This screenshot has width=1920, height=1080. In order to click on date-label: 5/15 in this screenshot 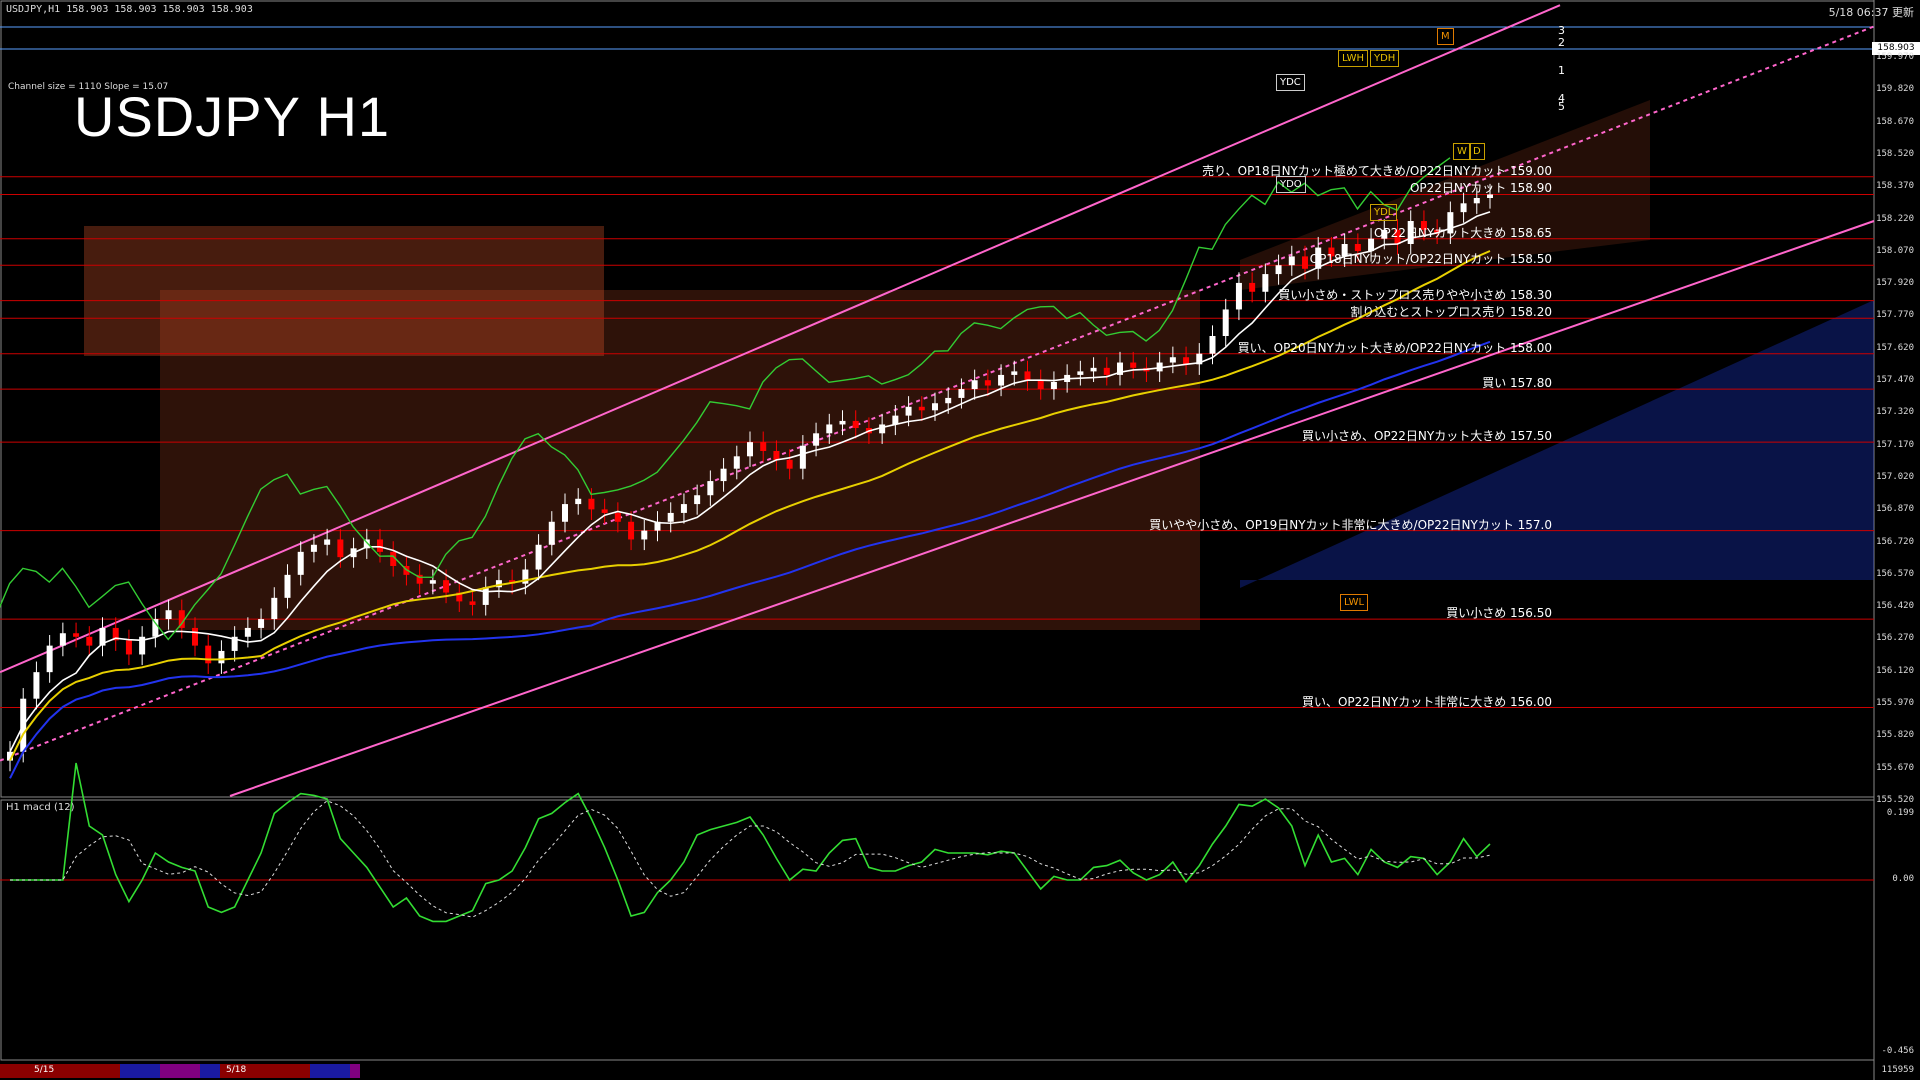, I will do `click(44, 1070)`.